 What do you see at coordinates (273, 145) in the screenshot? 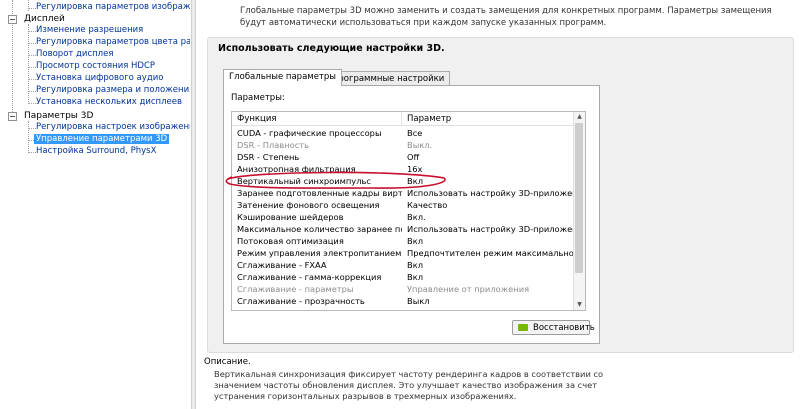
I see `cell-function: DSR - Плавность` at bounding box center [273, 145].